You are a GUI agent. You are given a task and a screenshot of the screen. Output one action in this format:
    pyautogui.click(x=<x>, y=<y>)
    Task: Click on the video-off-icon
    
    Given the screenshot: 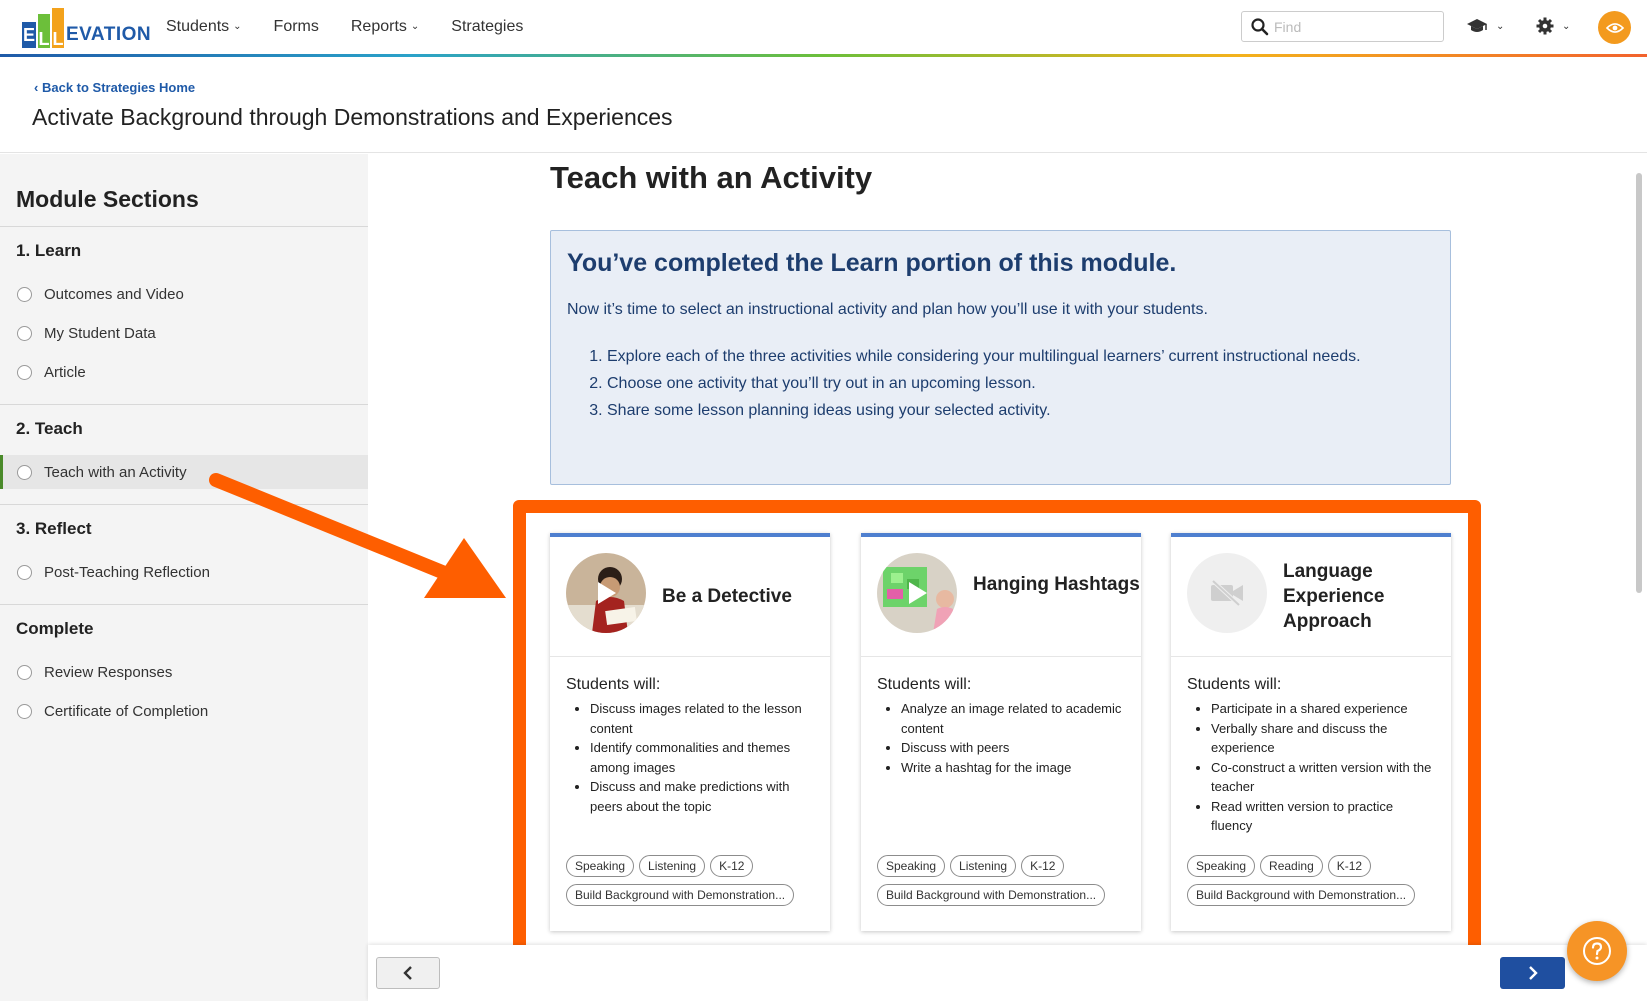 What is the action you would take?
    pyautogui.click(x=1227, y=593)
    